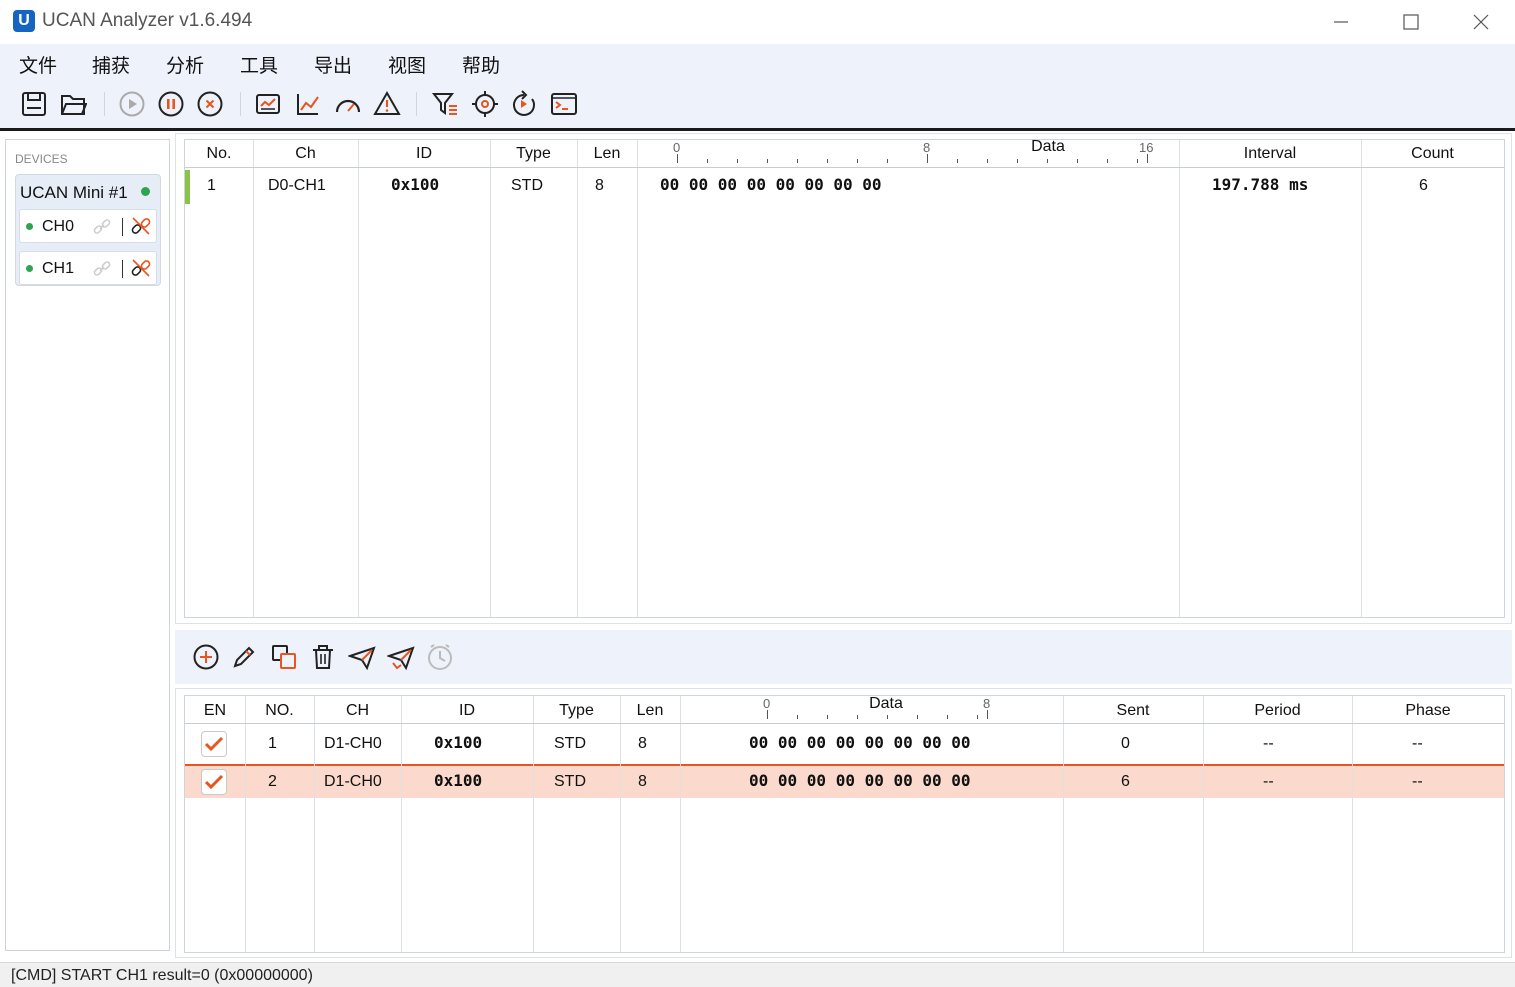 This screenshot has width=1515, height=987. What do you see at coordinates (284, 657) in the screenshot?
I see `copy-icon` at bounding box center [284, 657].